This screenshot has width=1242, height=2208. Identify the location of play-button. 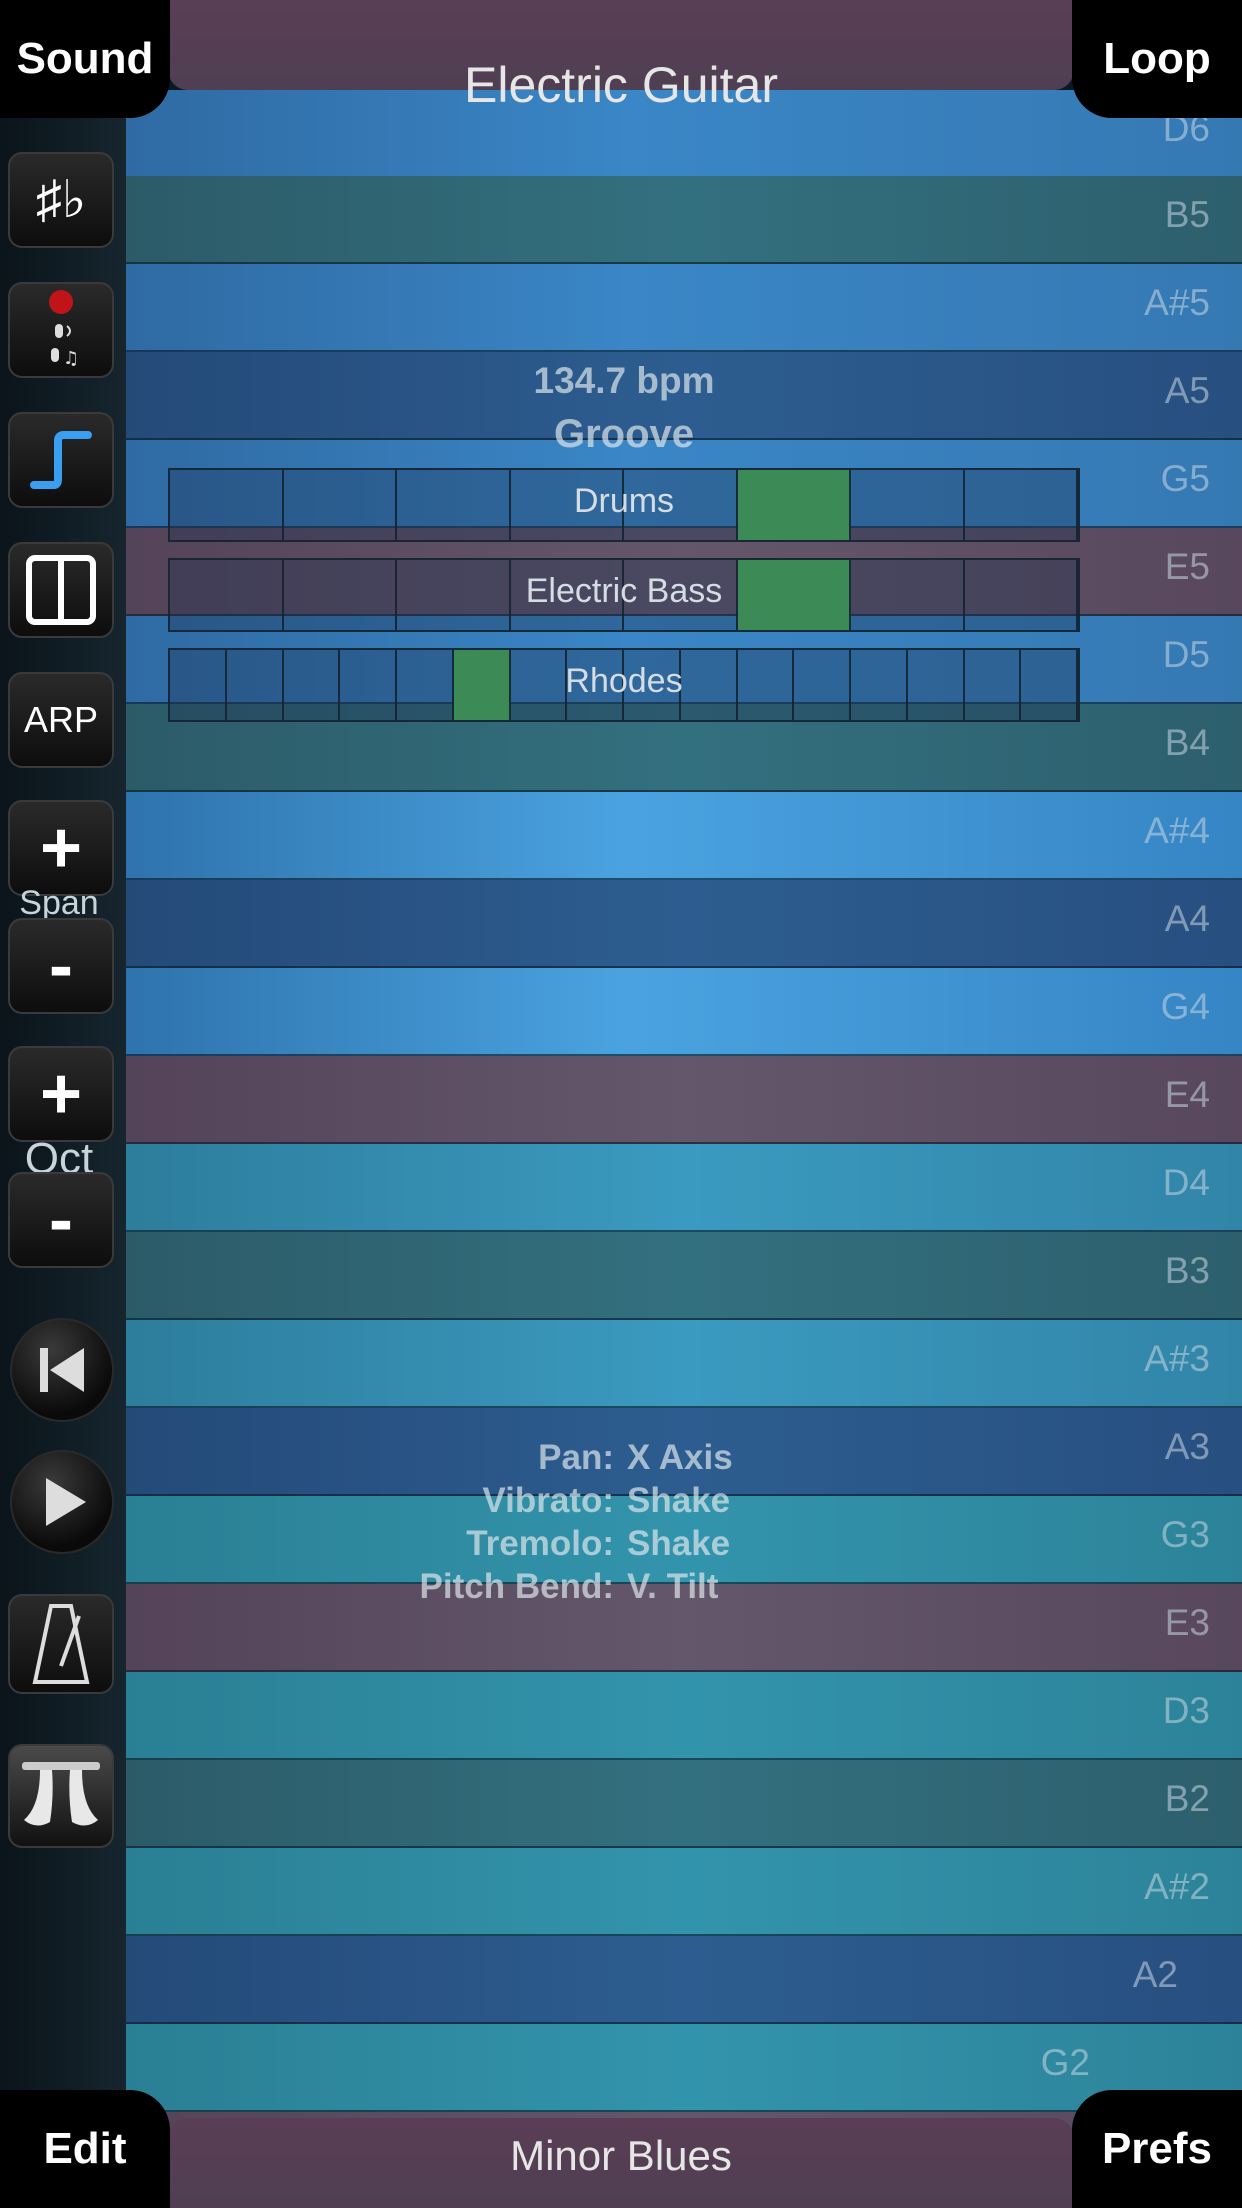
(62, 1502).